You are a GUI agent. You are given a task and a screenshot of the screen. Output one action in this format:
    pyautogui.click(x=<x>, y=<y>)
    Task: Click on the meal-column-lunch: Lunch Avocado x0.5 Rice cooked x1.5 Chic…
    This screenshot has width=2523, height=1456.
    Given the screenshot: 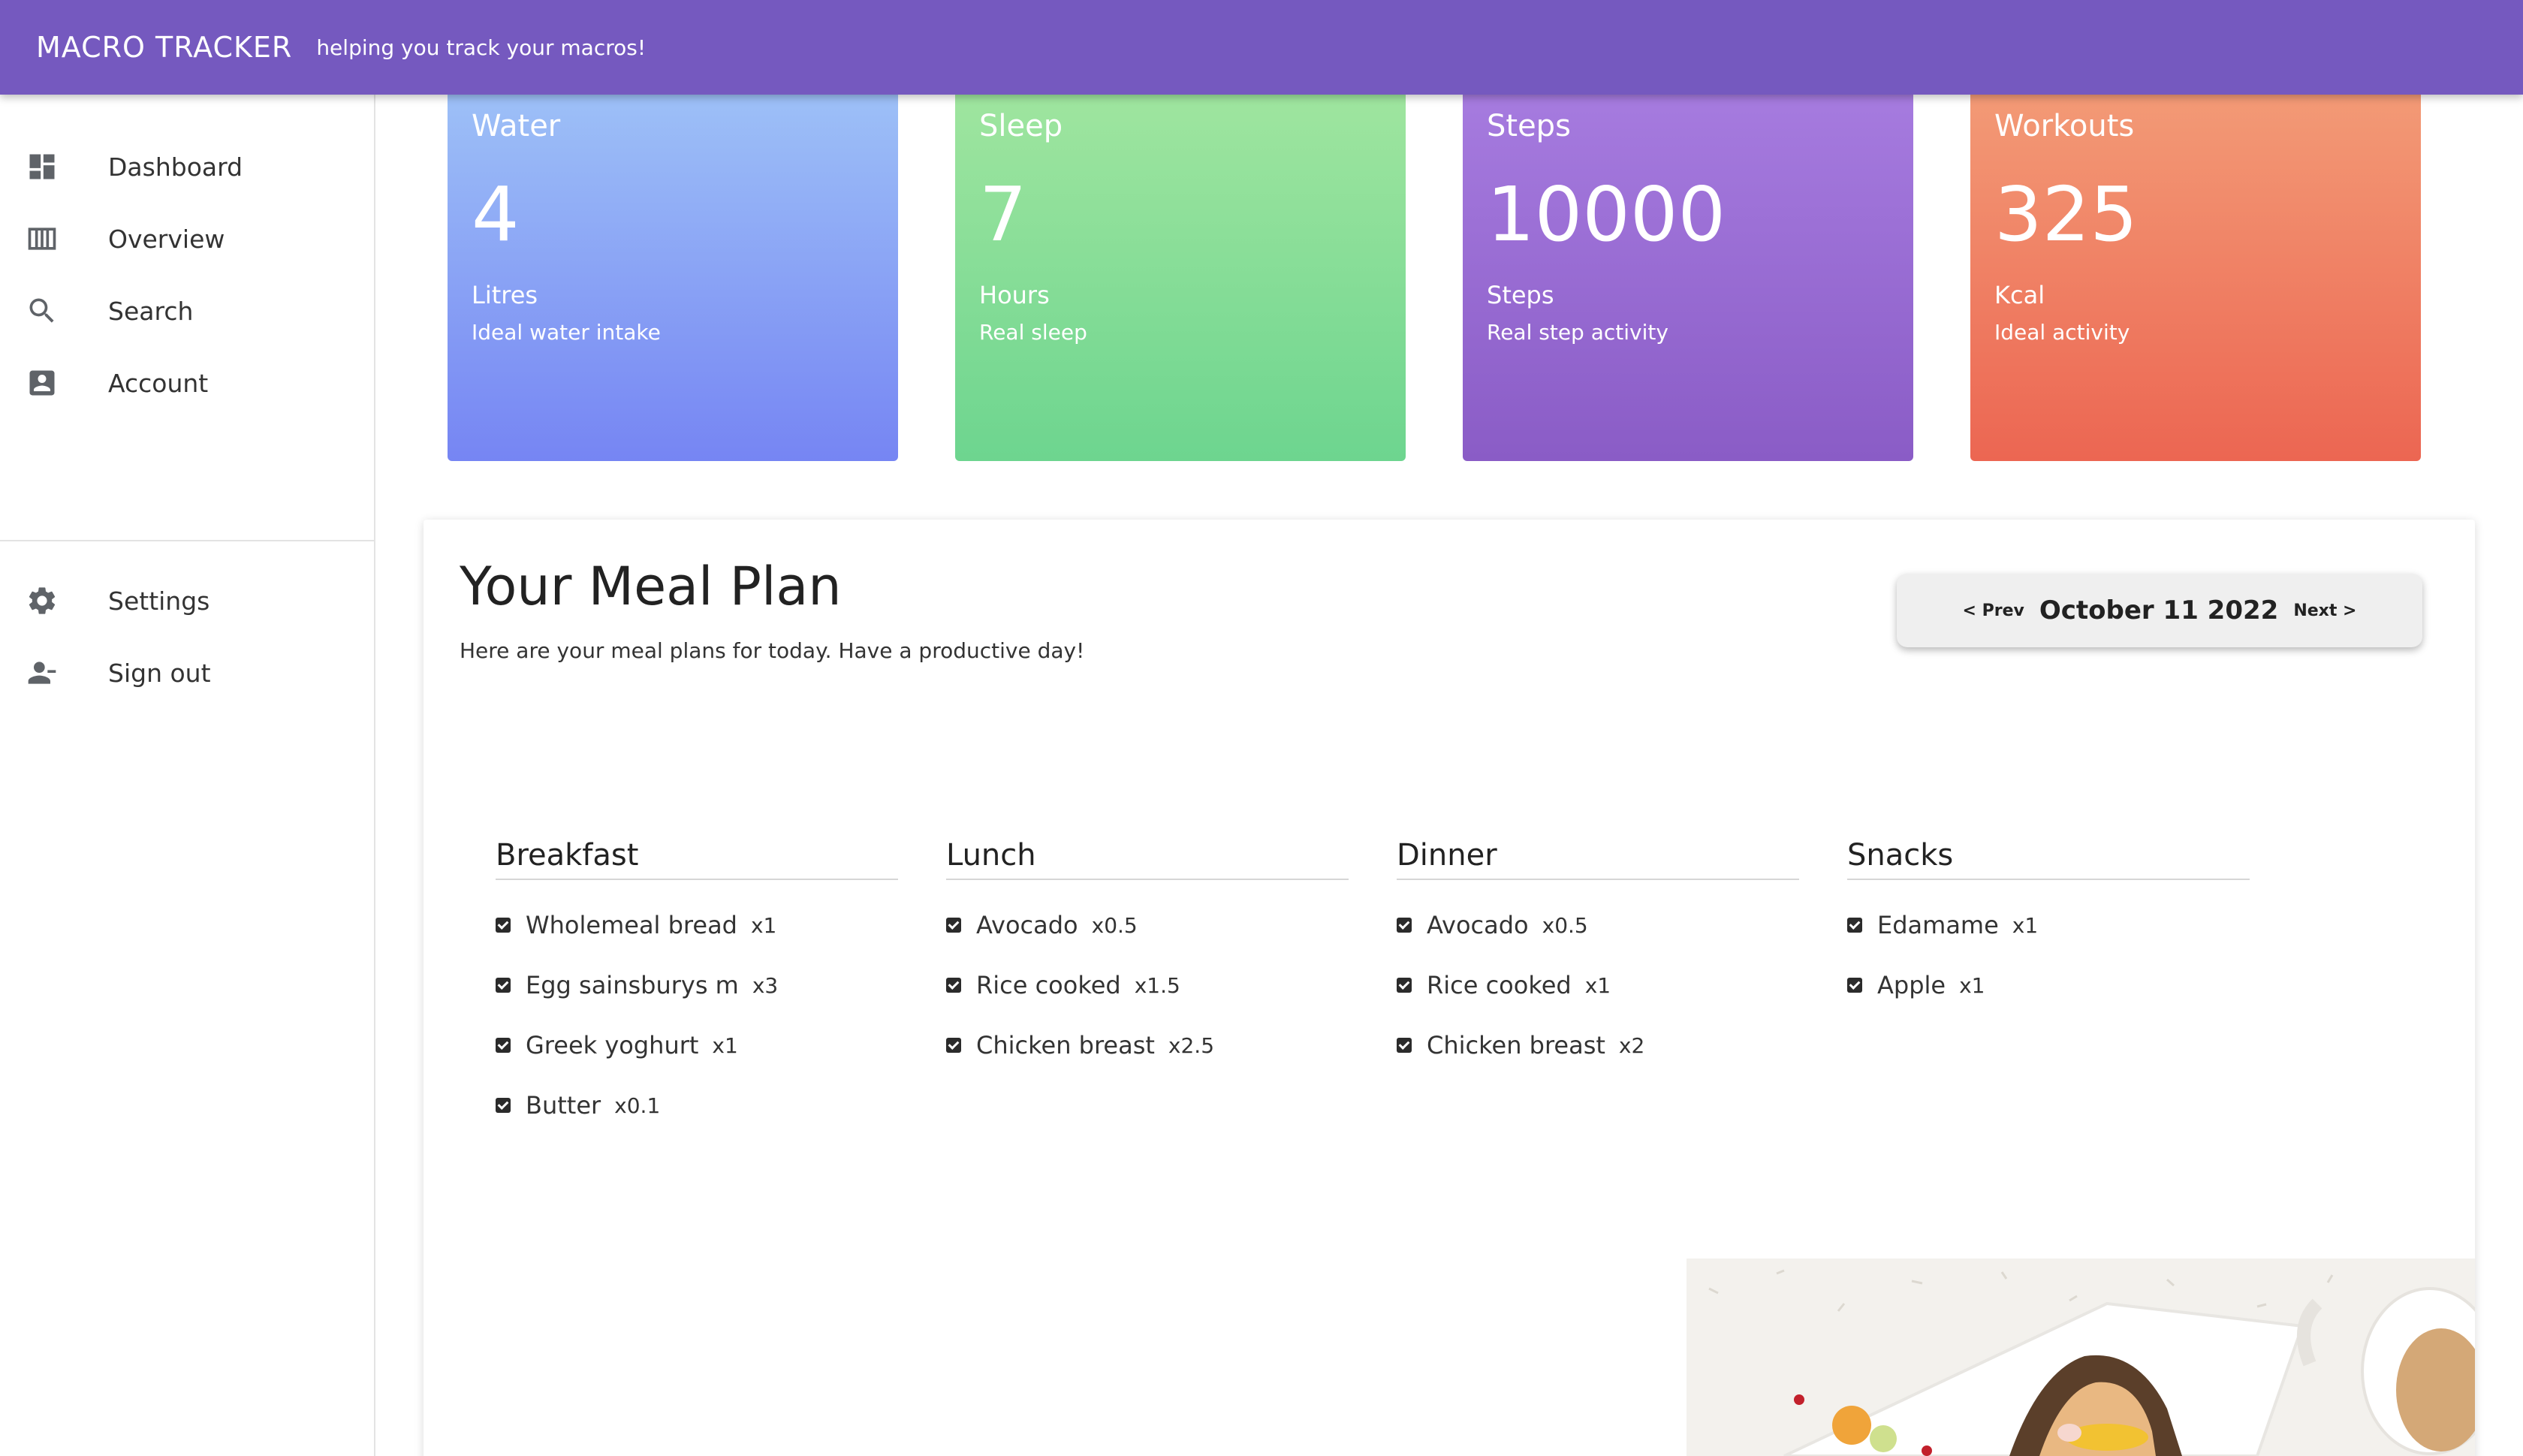 What is the action you would take?
    pyautogui.click(x=1147, y=949)
    